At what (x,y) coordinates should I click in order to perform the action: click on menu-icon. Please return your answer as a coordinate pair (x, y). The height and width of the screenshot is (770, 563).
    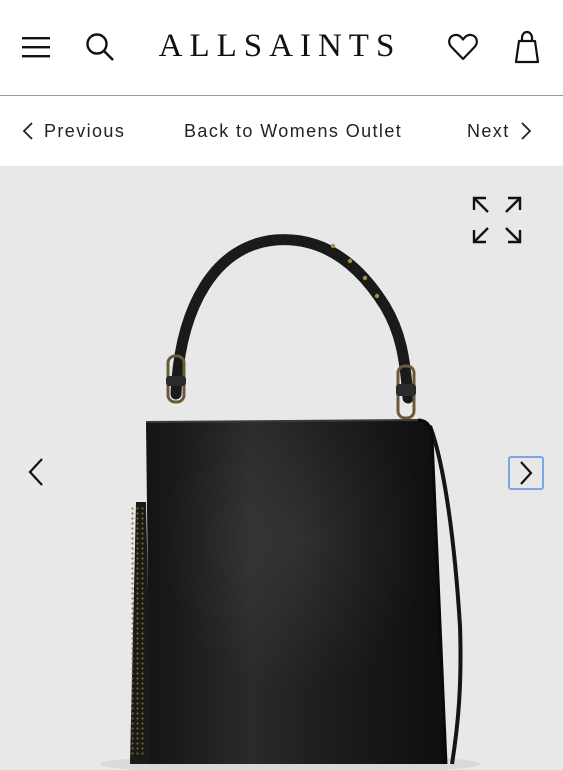
    Looking at the image, I should click on (36, 47).